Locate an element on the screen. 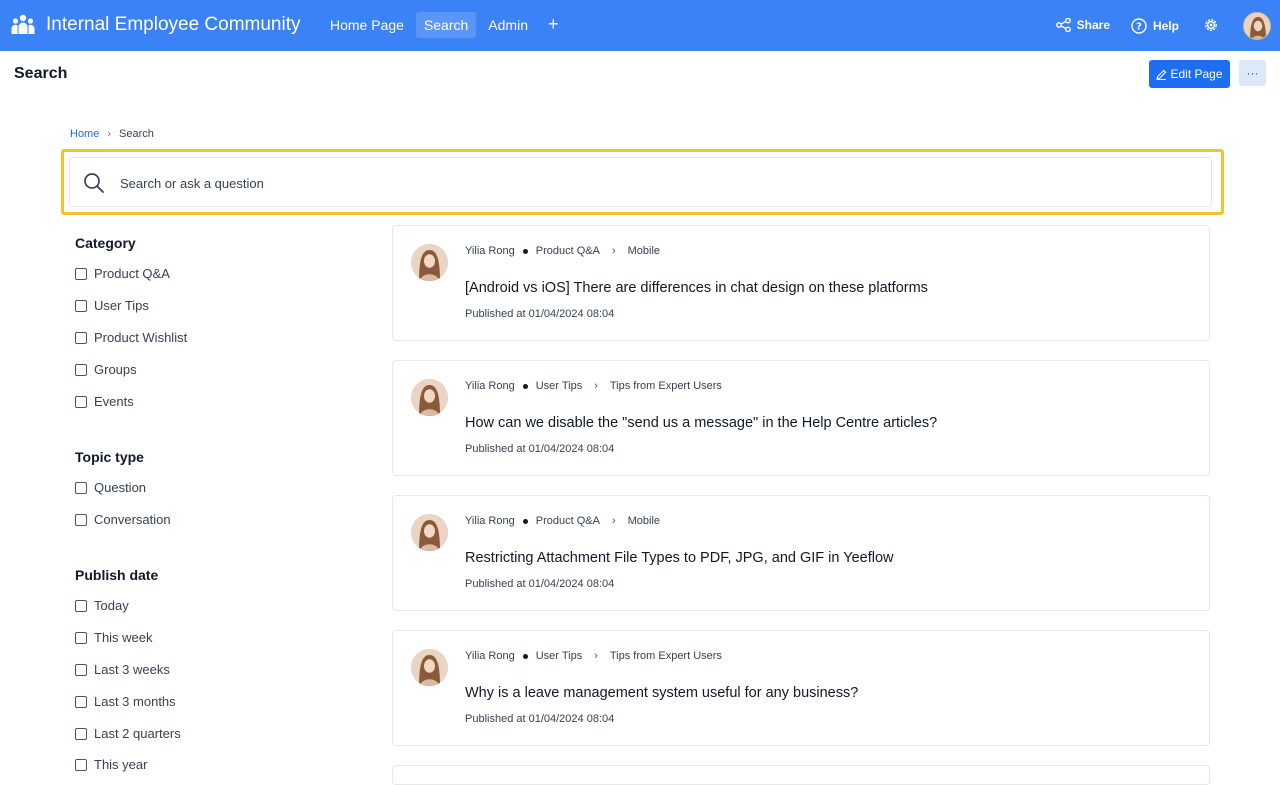 This screenshot has height=785, width=1280. nav-admin: Admin is located at coordinates (508, 25).